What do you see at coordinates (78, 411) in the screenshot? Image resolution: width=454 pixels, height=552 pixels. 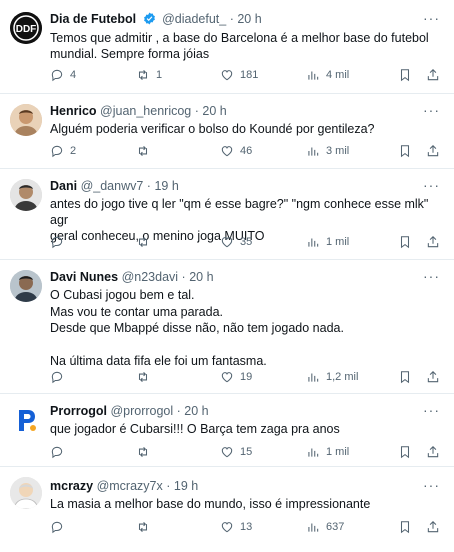 I see `display-name: Prorrogol` at bounding box center [78, 411].